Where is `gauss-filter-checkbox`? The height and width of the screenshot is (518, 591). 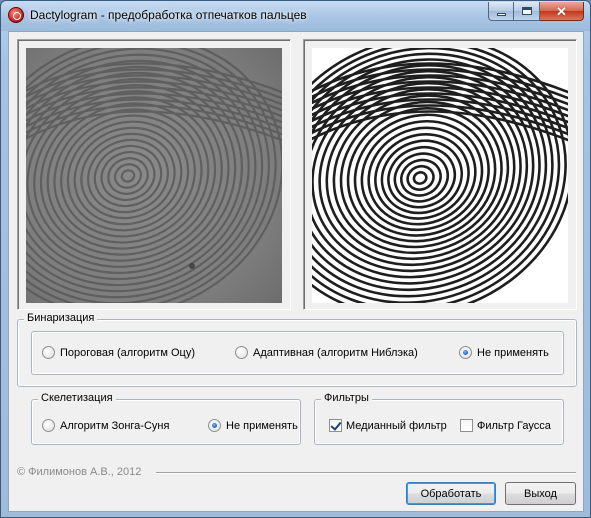 gauss-filter-checkbox is located at coordinates (466, 425).